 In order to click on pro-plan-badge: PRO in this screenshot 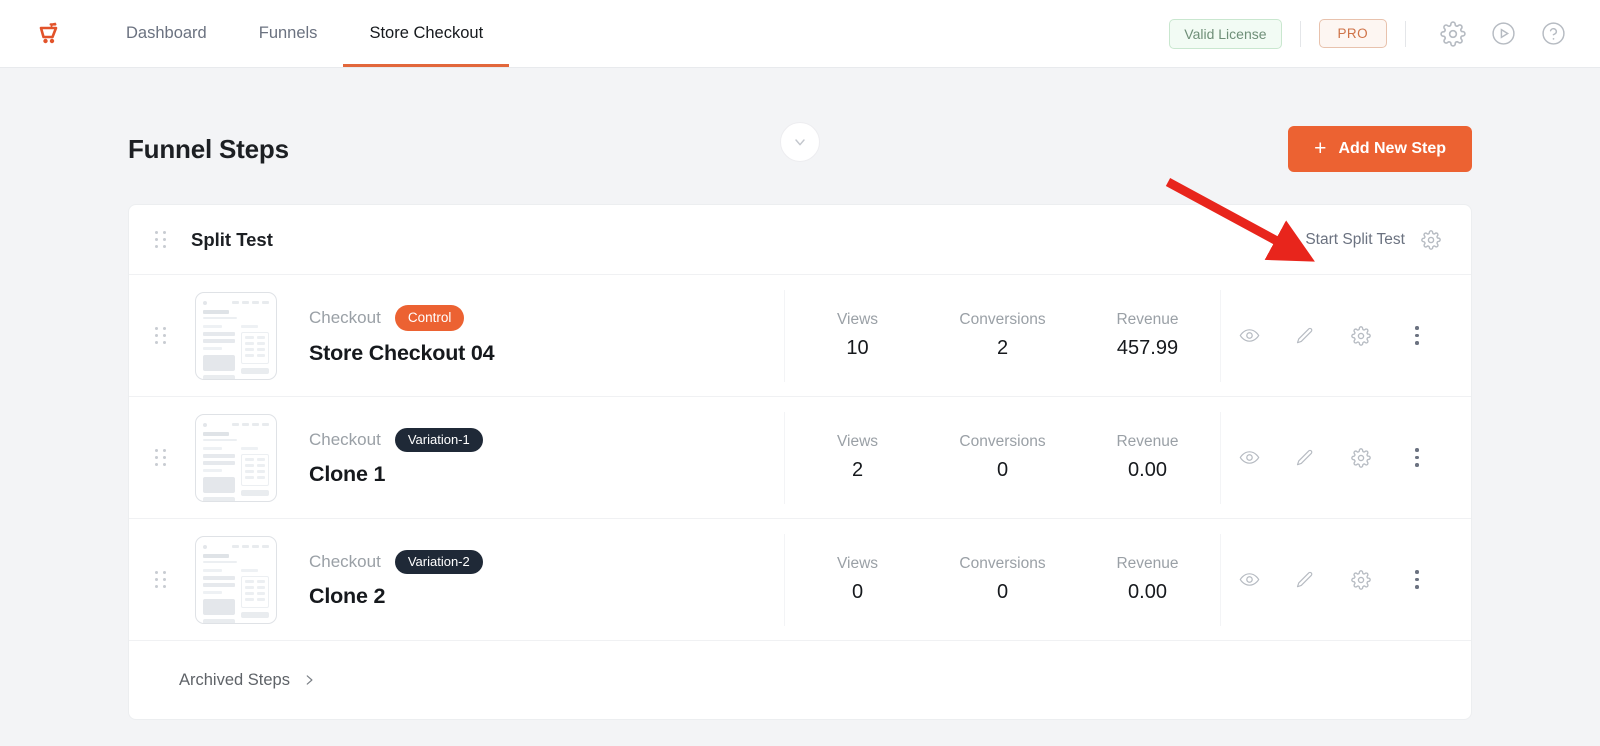, I will do `click(1352, 33)`.